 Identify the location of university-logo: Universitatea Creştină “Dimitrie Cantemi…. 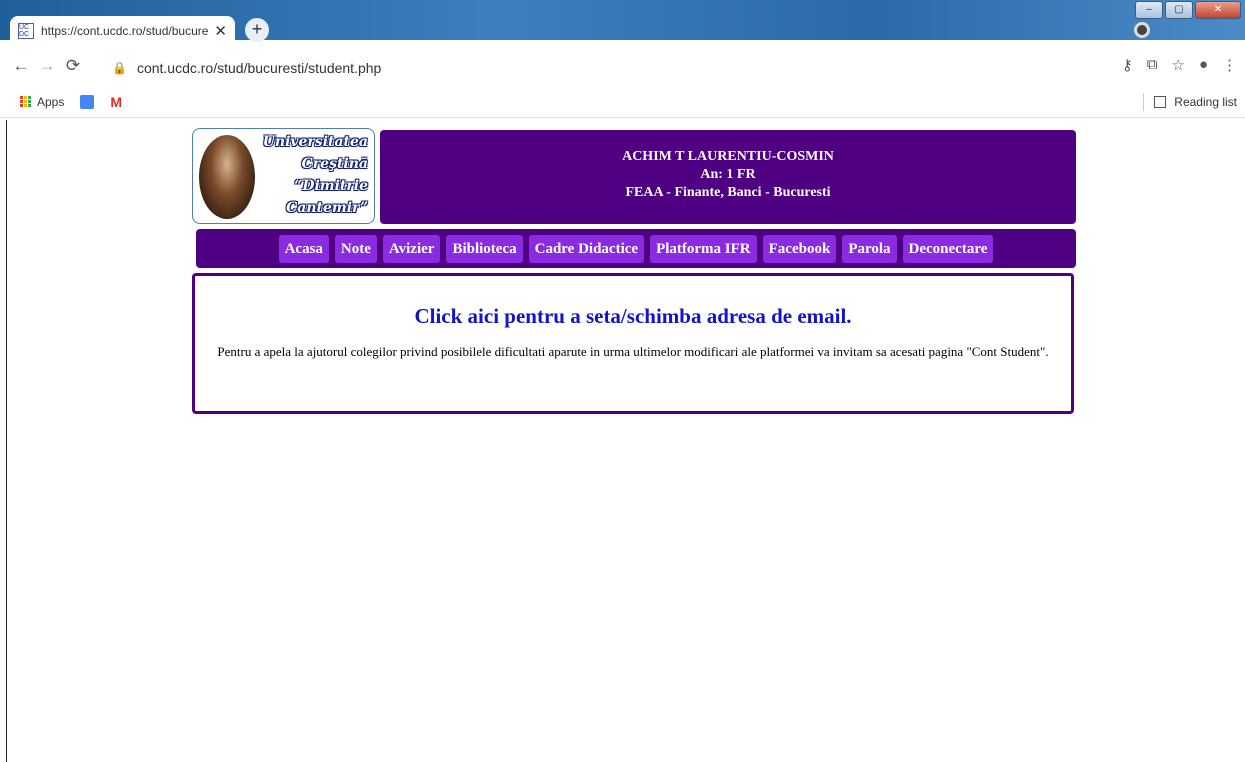
(283, 176).